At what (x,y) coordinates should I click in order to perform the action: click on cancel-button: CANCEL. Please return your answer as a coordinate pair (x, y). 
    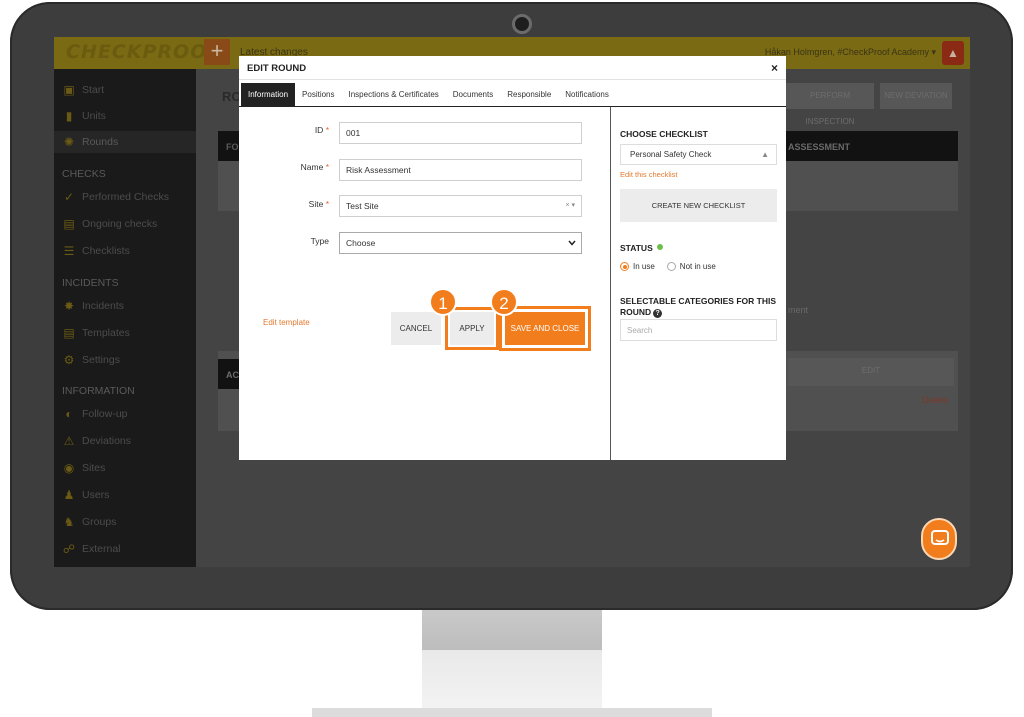
    Looking at the image, I should click on (416, 328).